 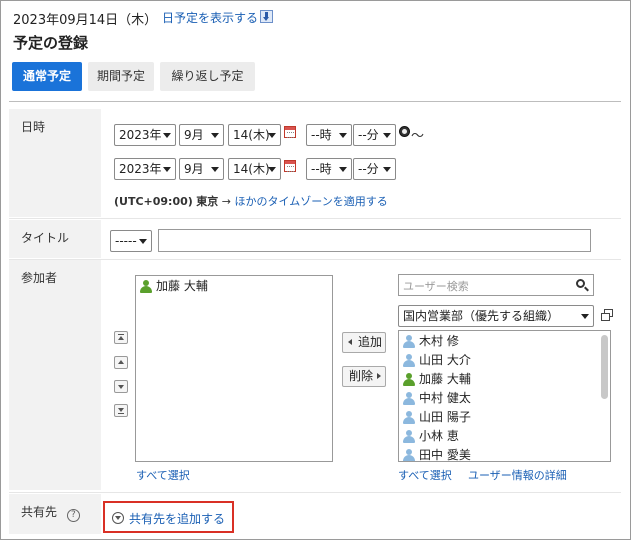 I want to click on expand-circle-icon, so click(x=118, y=518).